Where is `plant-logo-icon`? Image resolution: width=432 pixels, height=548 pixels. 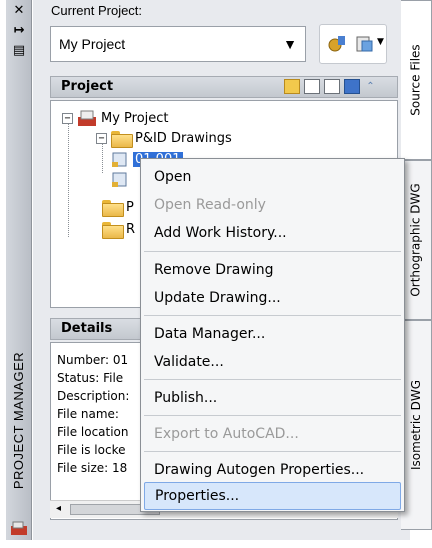
plant-logo-icon is located at coordinates (19, 528).